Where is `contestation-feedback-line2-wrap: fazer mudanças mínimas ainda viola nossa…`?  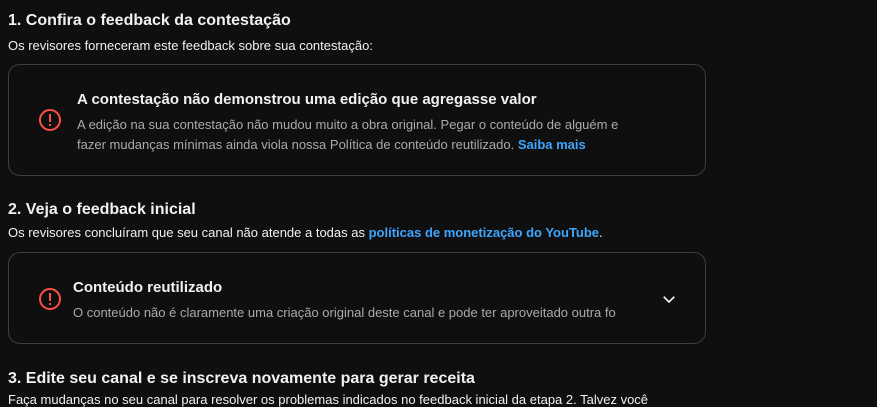 contestation-feedback-line2-wrap: fazer mudanças mínimas ainda viola nossa… is located at coordinates (382, 145).